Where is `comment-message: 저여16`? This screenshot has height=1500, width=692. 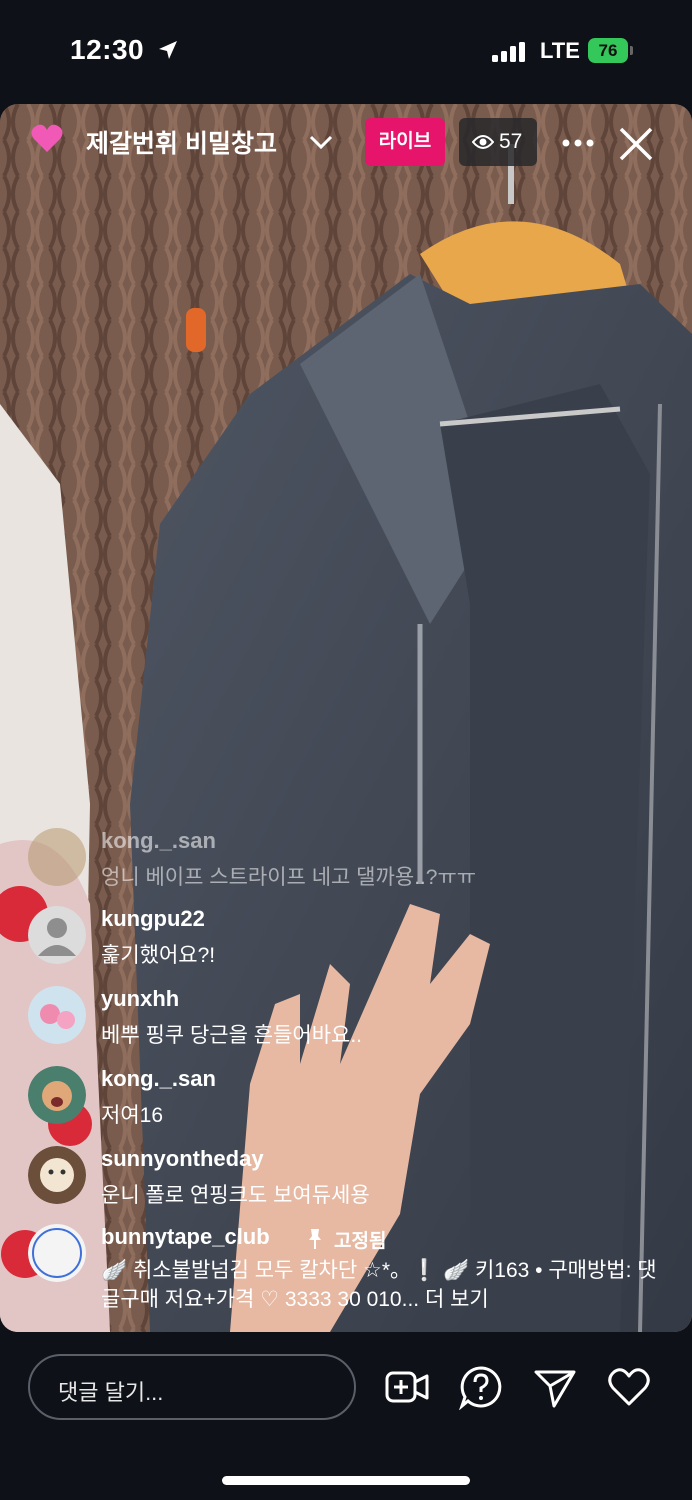
comment-message: 저여16 is located at coordinates (132, 1115).